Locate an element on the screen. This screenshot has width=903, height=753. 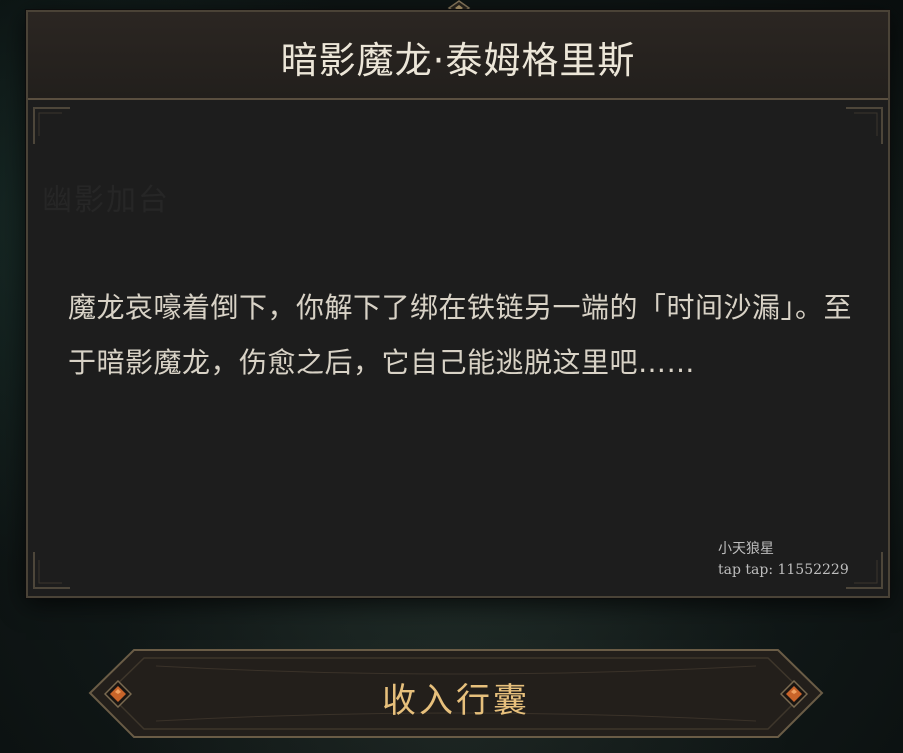
button-frame is located at coordinates (456, 693).